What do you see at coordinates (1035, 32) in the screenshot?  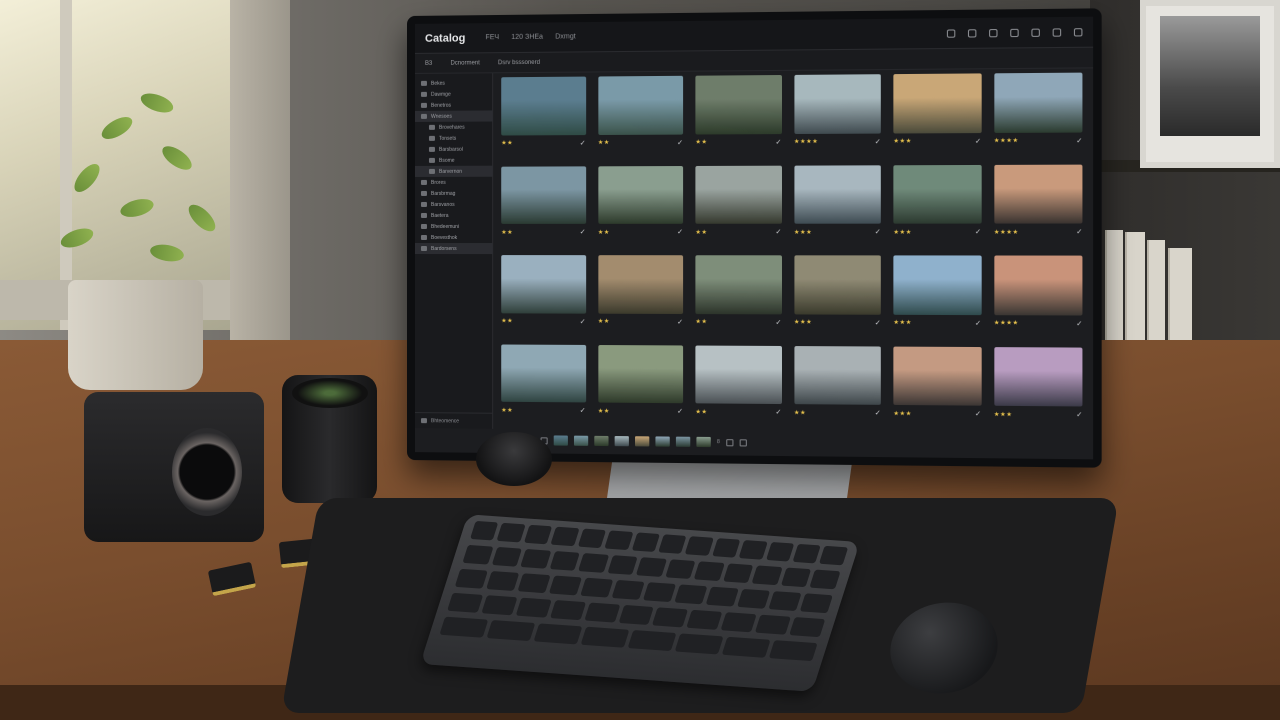 I see `minimize-icon` at bounding box center [1035, 32].